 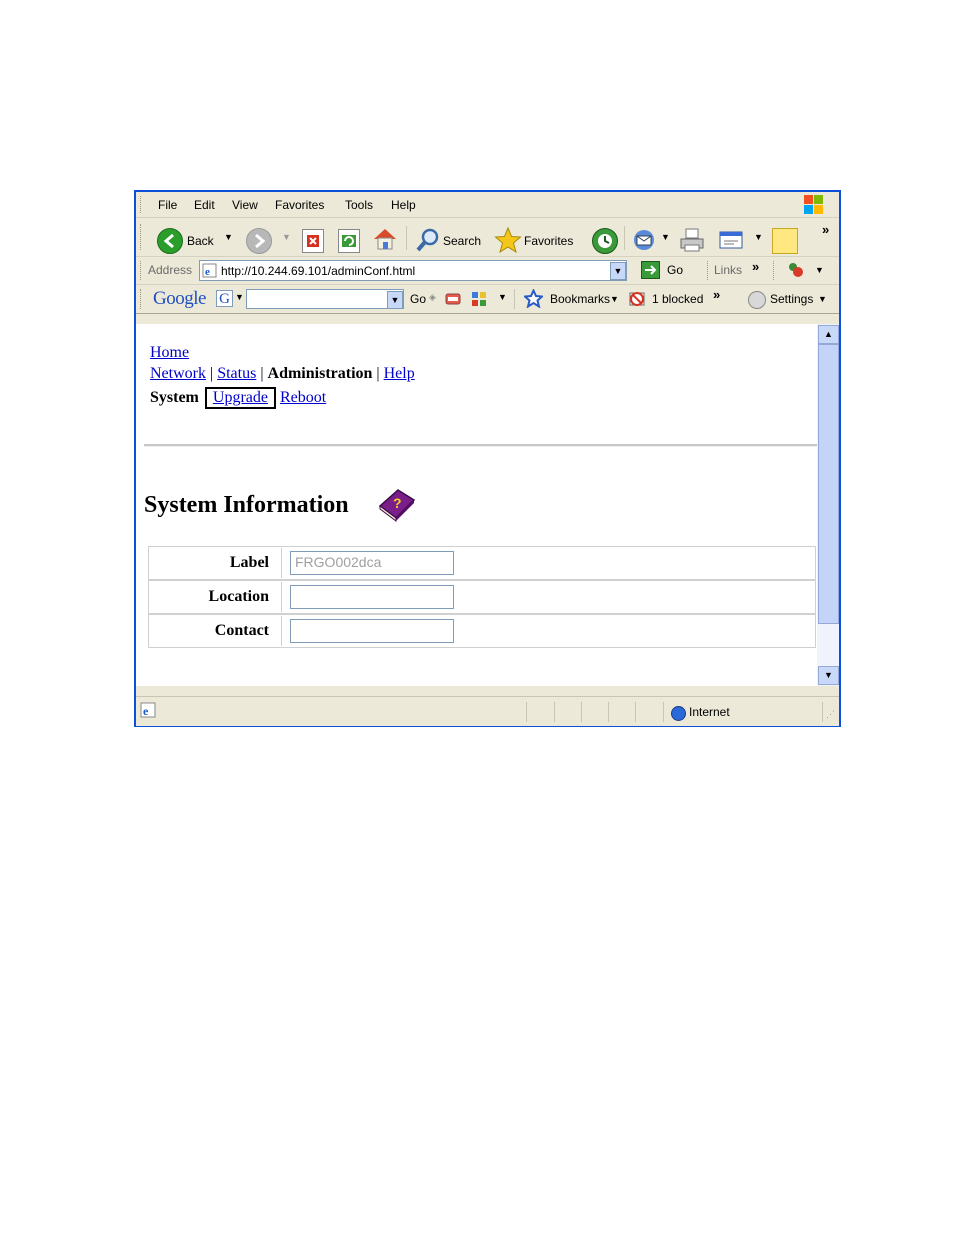 I want to click on stop-icon, so click(x=313, y=241).